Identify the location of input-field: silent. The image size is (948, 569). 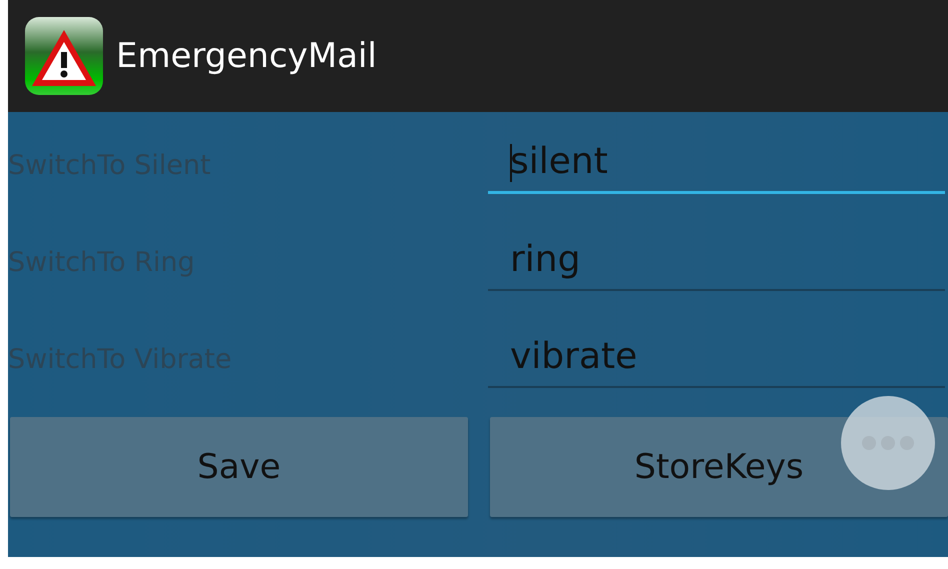
(716, 163).